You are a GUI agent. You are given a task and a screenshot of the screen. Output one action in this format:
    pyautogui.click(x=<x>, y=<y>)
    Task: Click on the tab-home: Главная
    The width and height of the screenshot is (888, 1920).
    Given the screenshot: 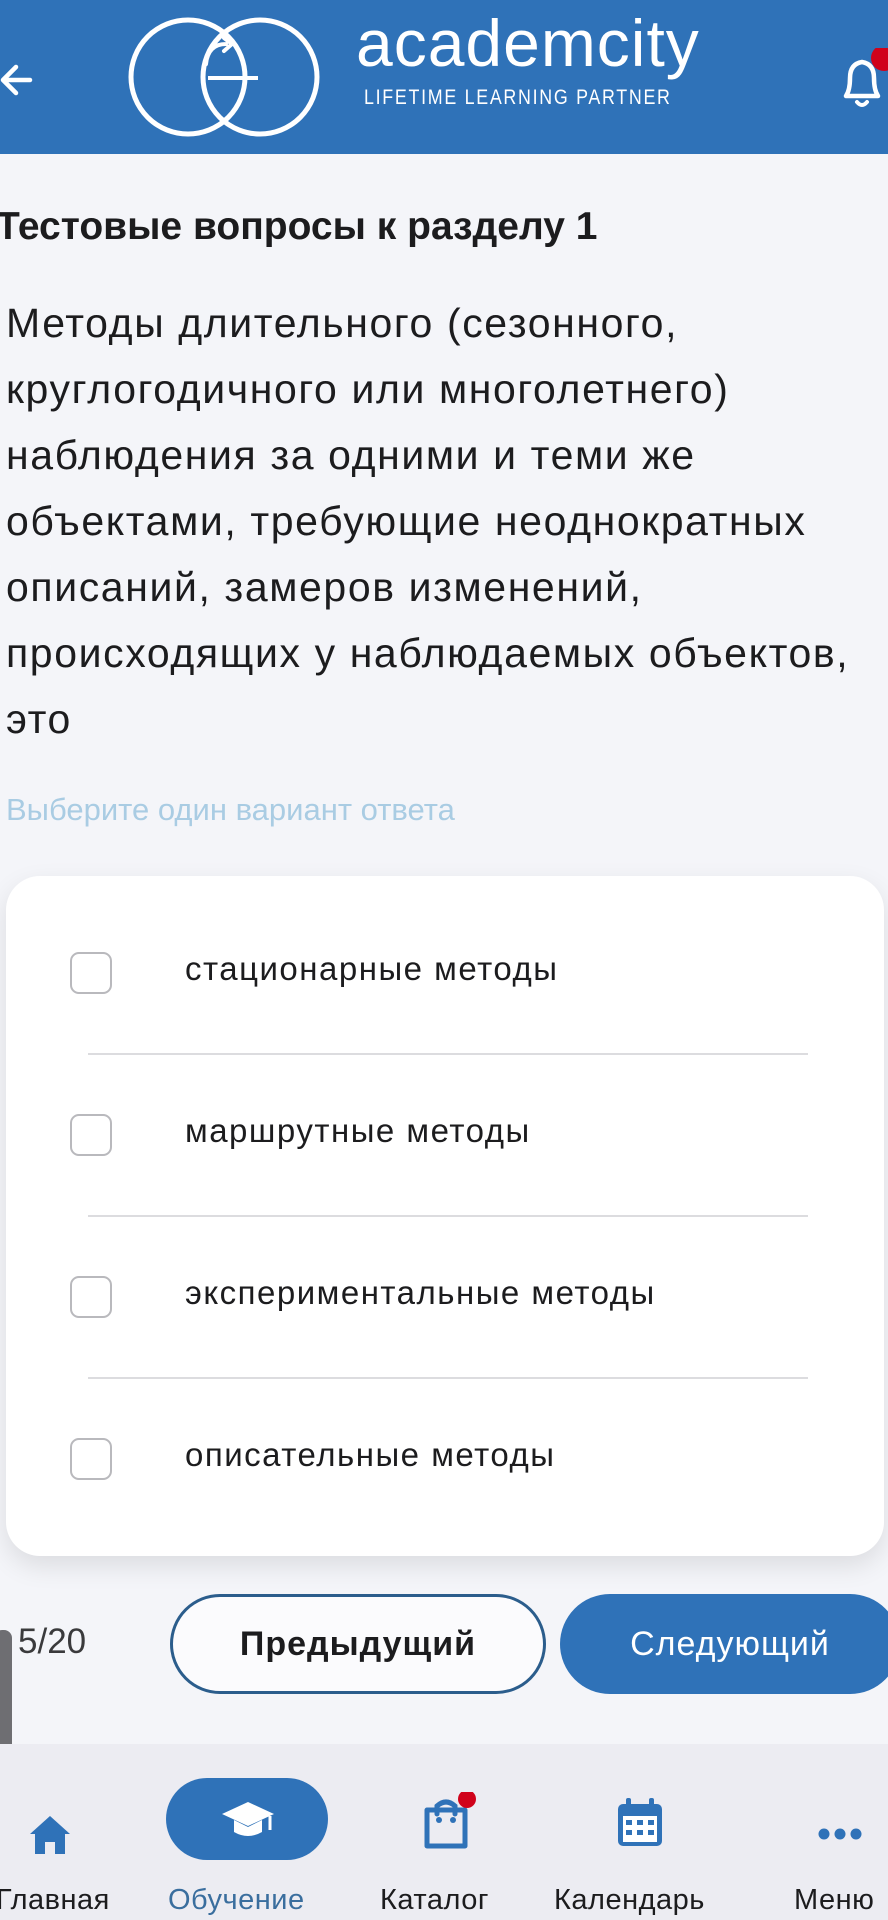 What is the action you would take?
    pyautogui.click(x=65, y=1832)
    